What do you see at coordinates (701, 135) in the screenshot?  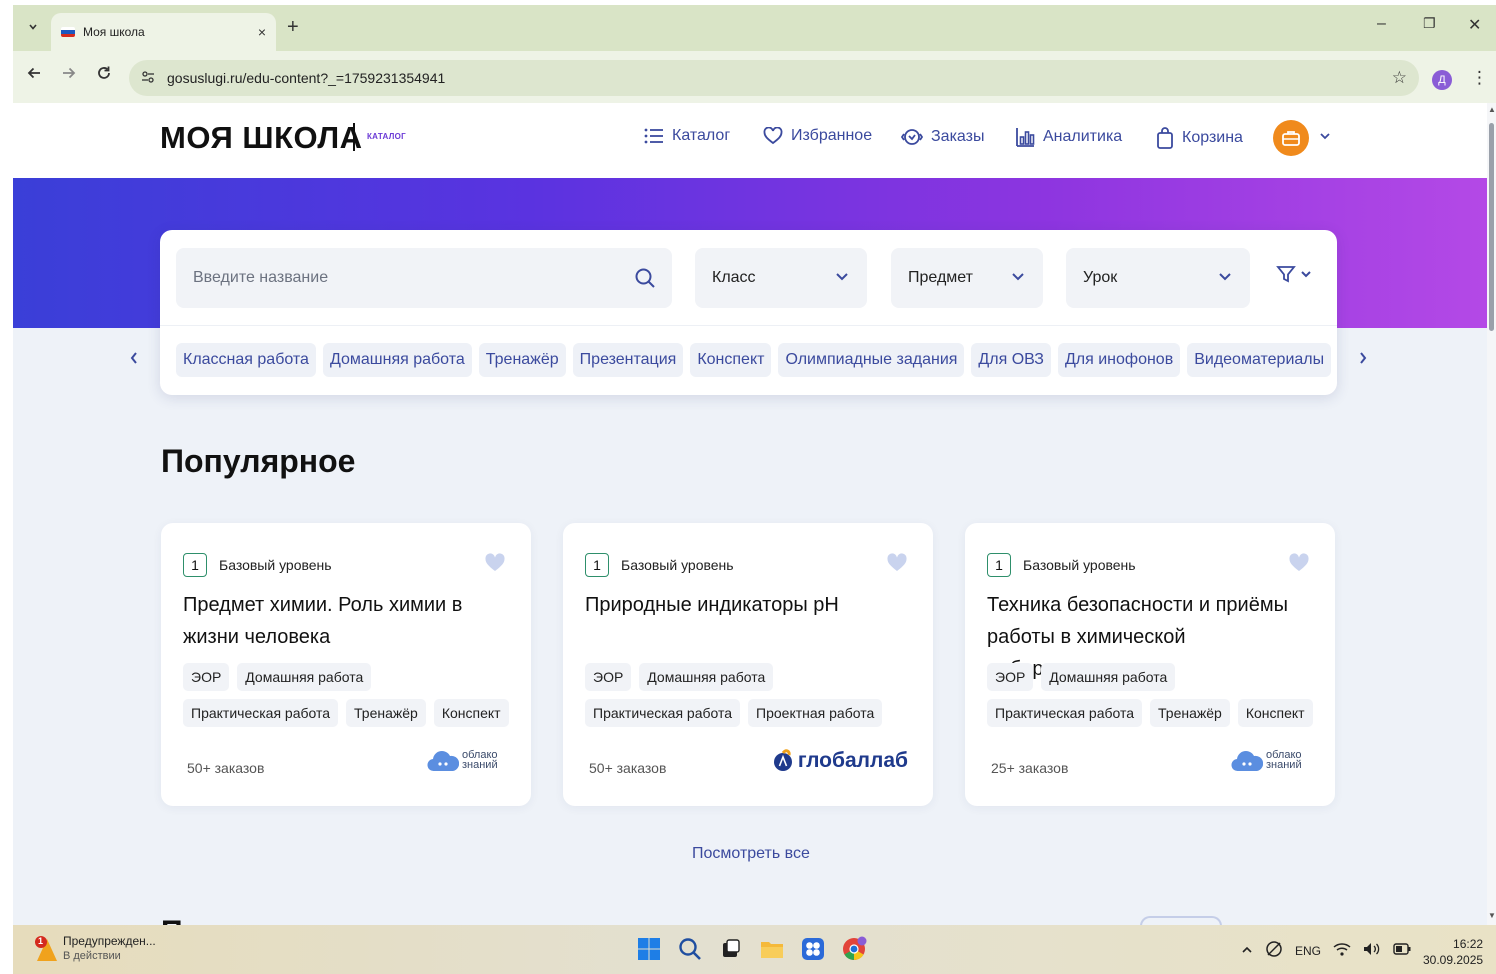 I see `nav-catalog-label: Каталог` at bounding box center [701, 135].